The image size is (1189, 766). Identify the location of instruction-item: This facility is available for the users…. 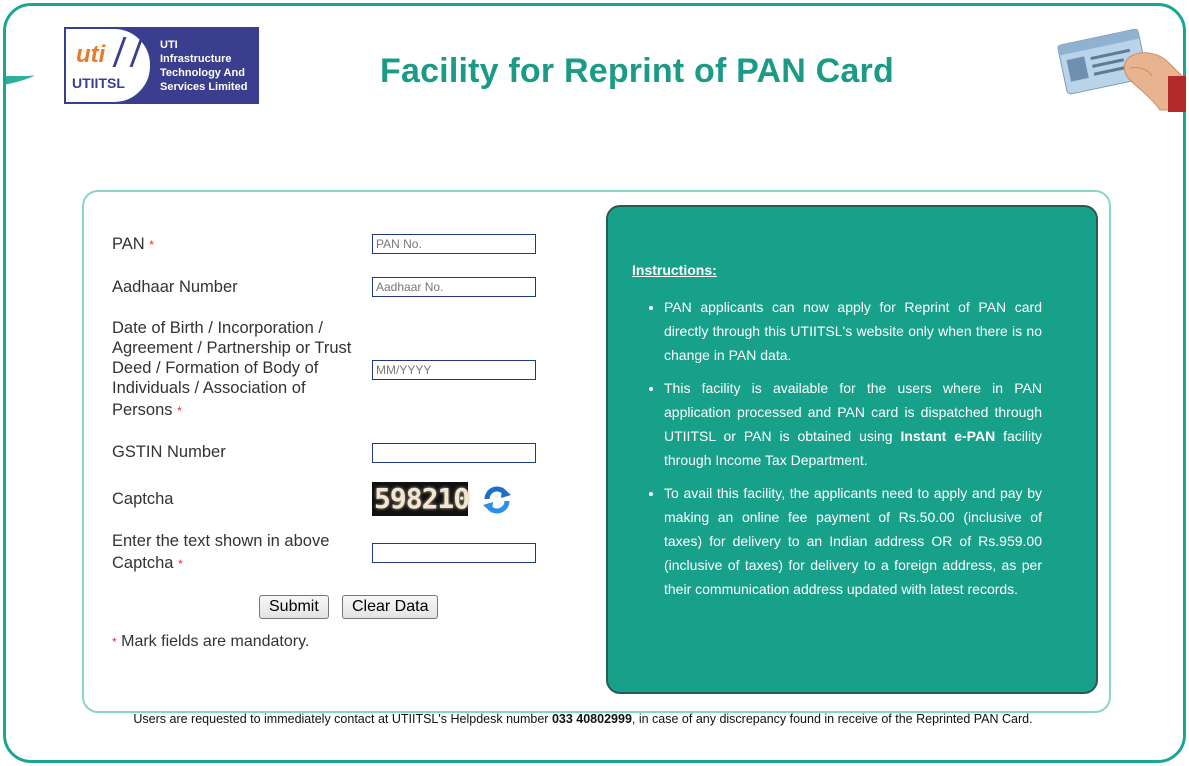
(853, 424).